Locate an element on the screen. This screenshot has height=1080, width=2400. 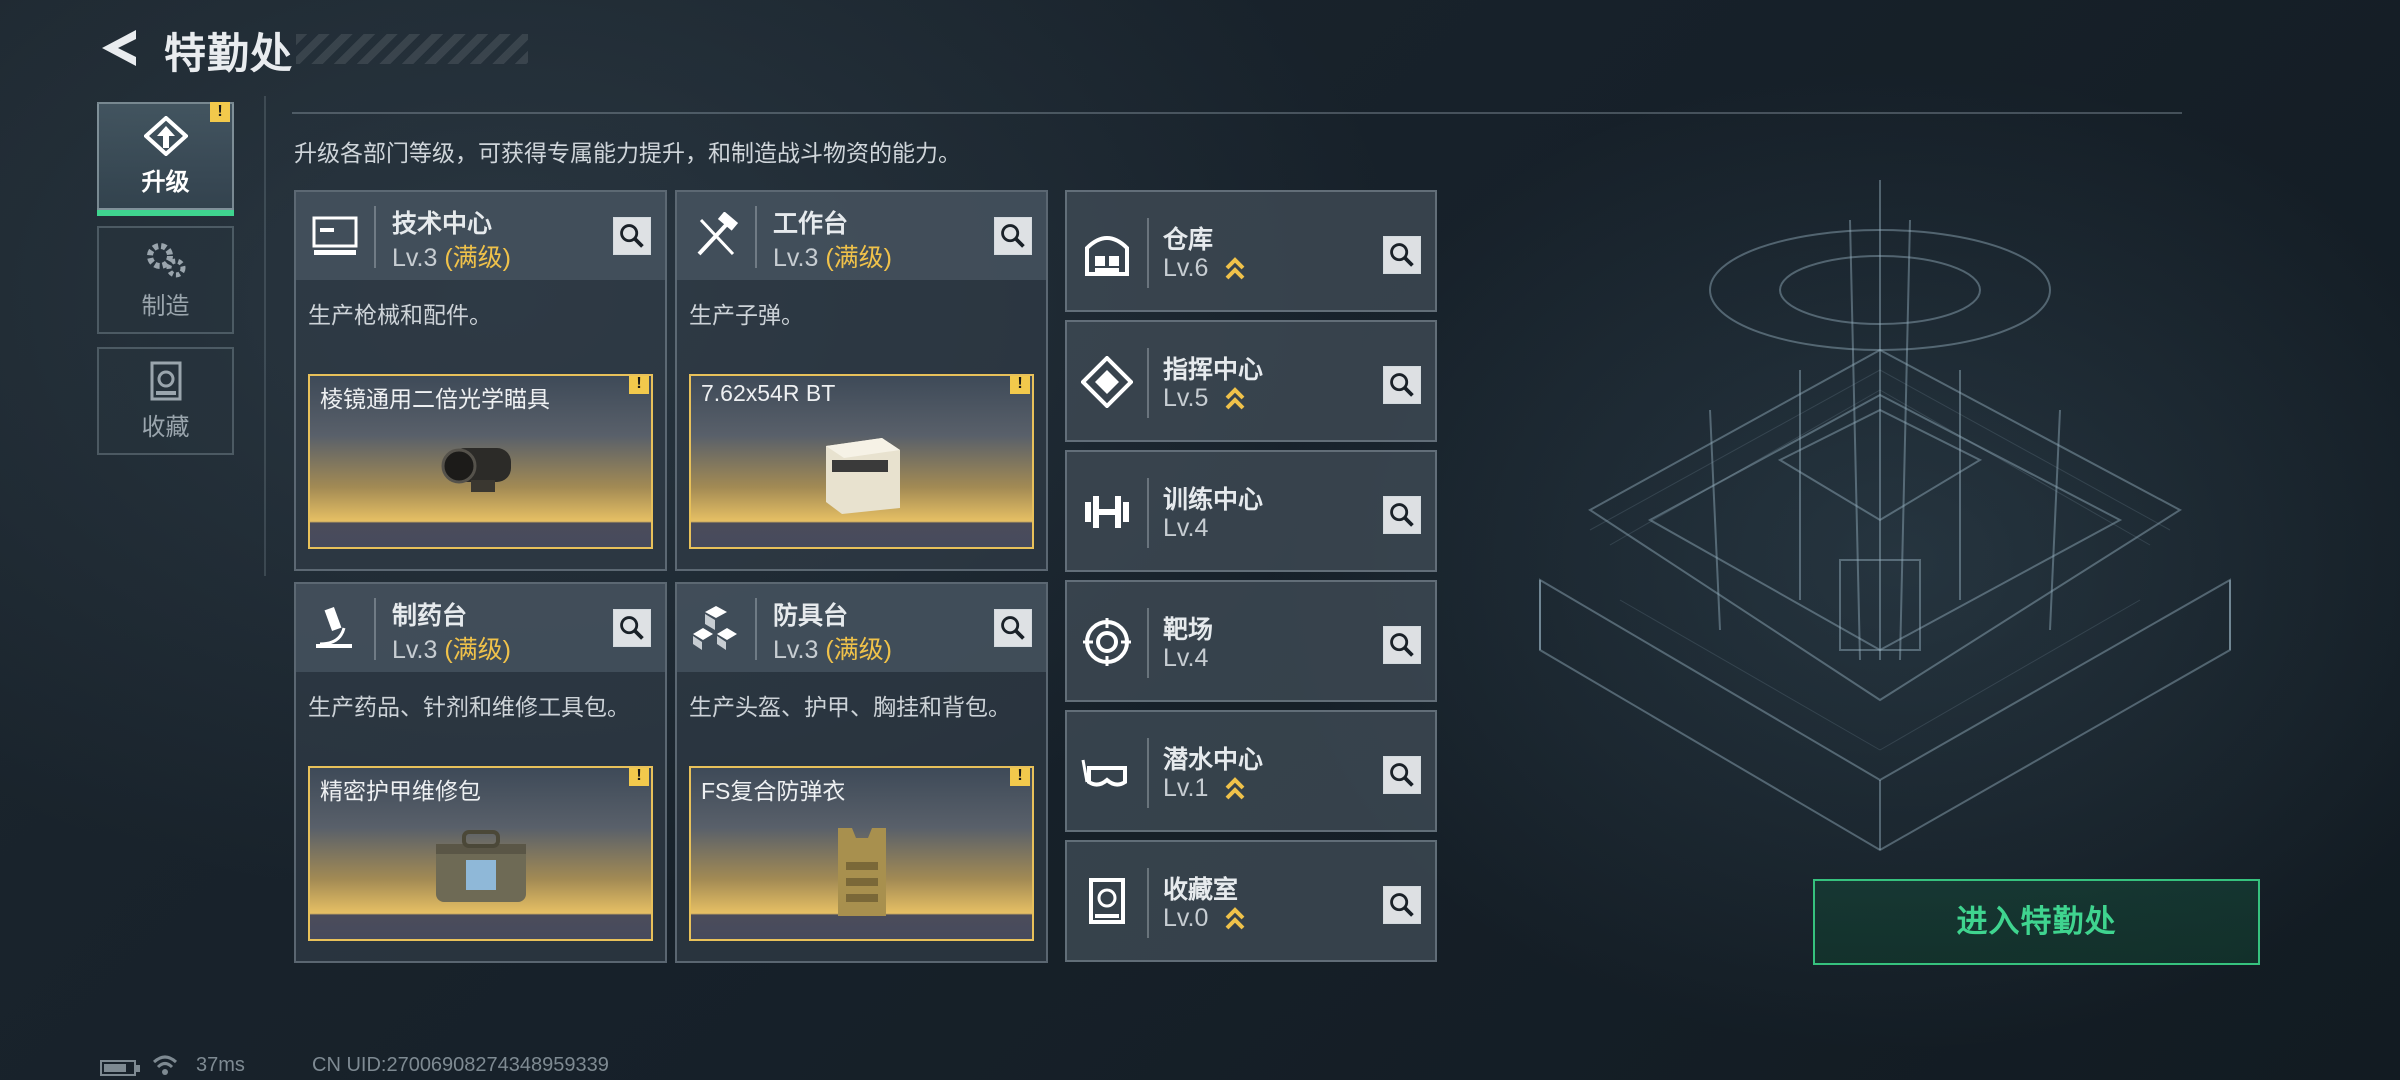
department-card-tech-center: 技术中心 Lv.3 (满级) 生产枪械和配件。 棱镜通用二倍光学瞄具 ! is located at coordinates (480, 380).